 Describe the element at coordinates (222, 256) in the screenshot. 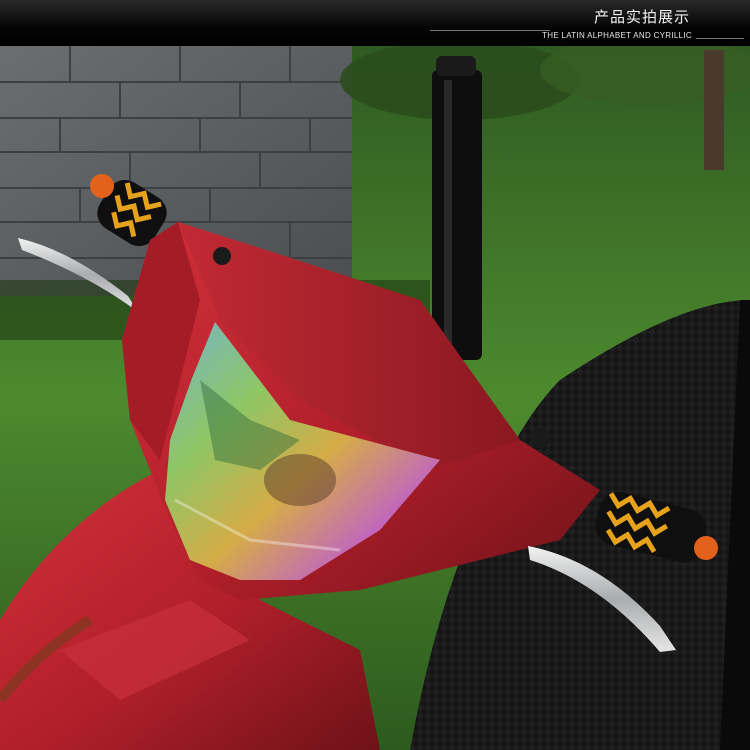

I see `left-mirror-bolt` at that location.